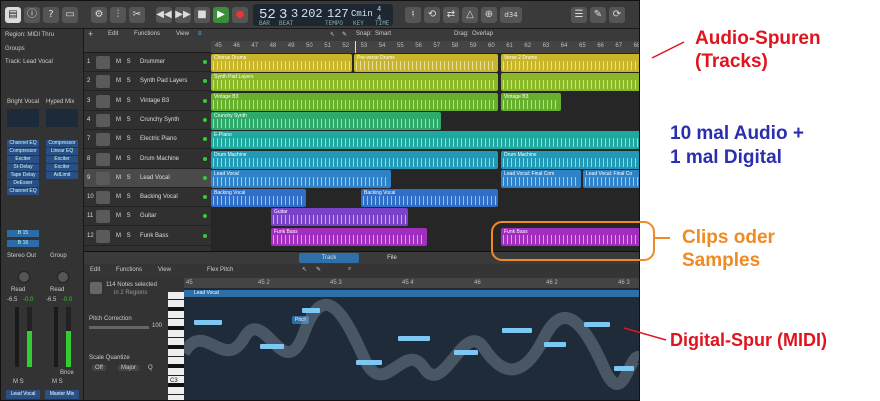 The width and height of the screenshot is (880, 401). What do you see at coordinates (147, 217) in the screenshot?
I see `track-header: 11 M S Guitar` at bounding box center [147, 217].